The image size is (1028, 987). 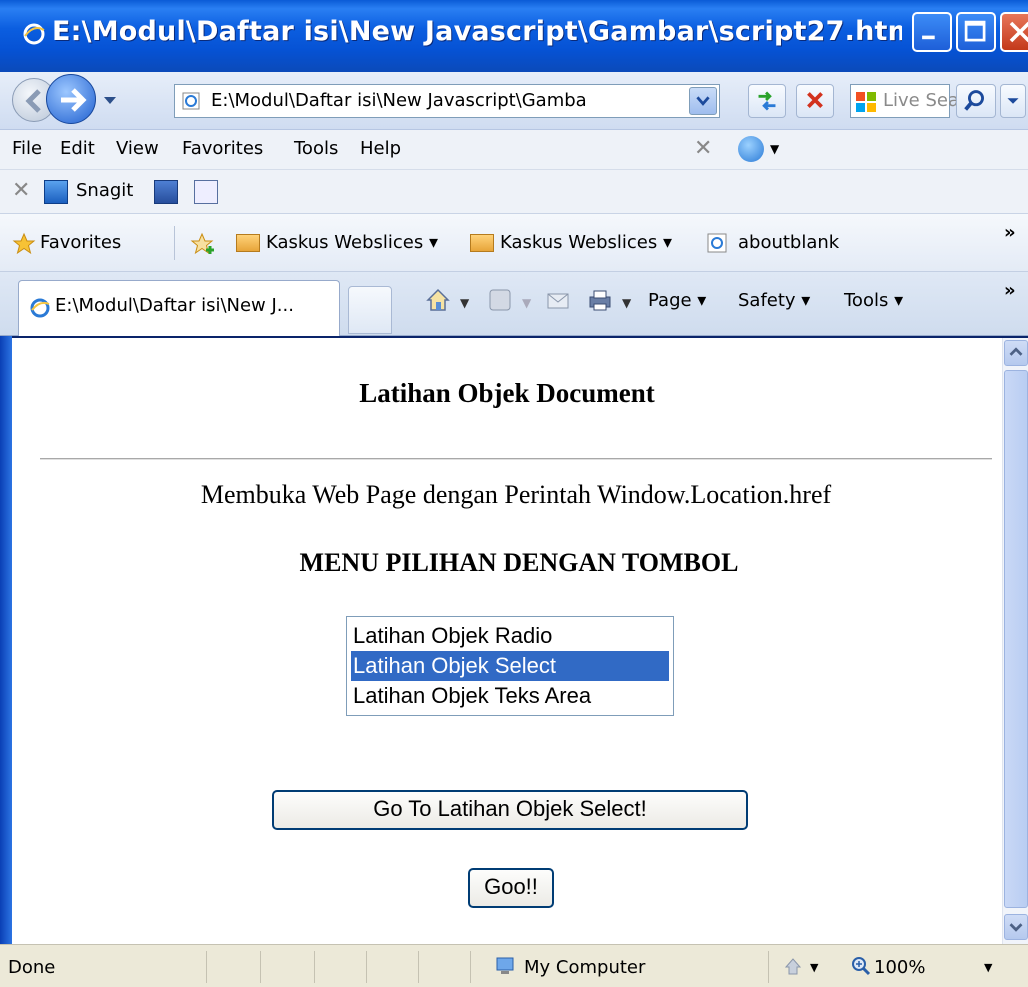 I want to click on menu-edit: Edit, so click(x=77, y=148).